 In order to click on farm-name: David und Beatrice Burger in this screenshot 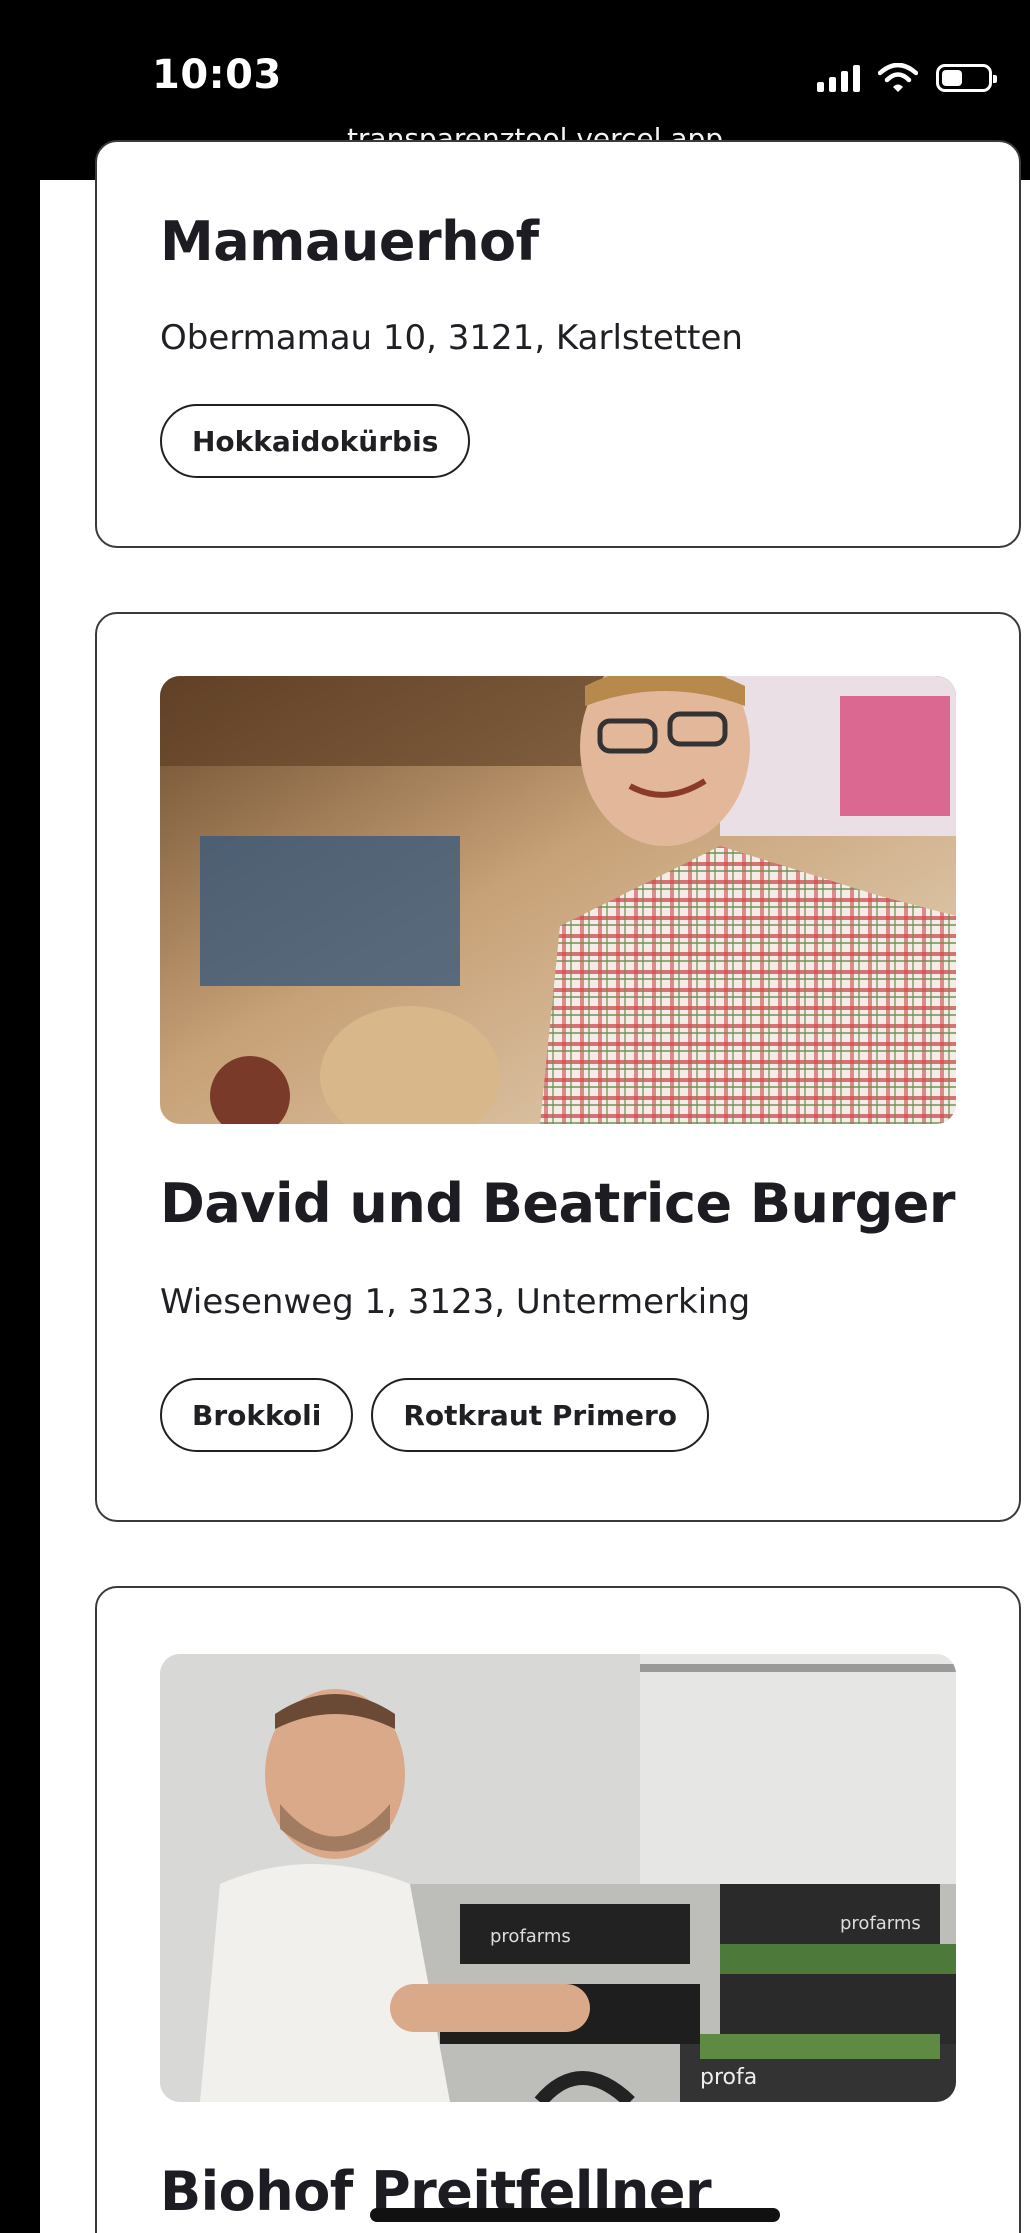, I will do `click(558, 1203)`.